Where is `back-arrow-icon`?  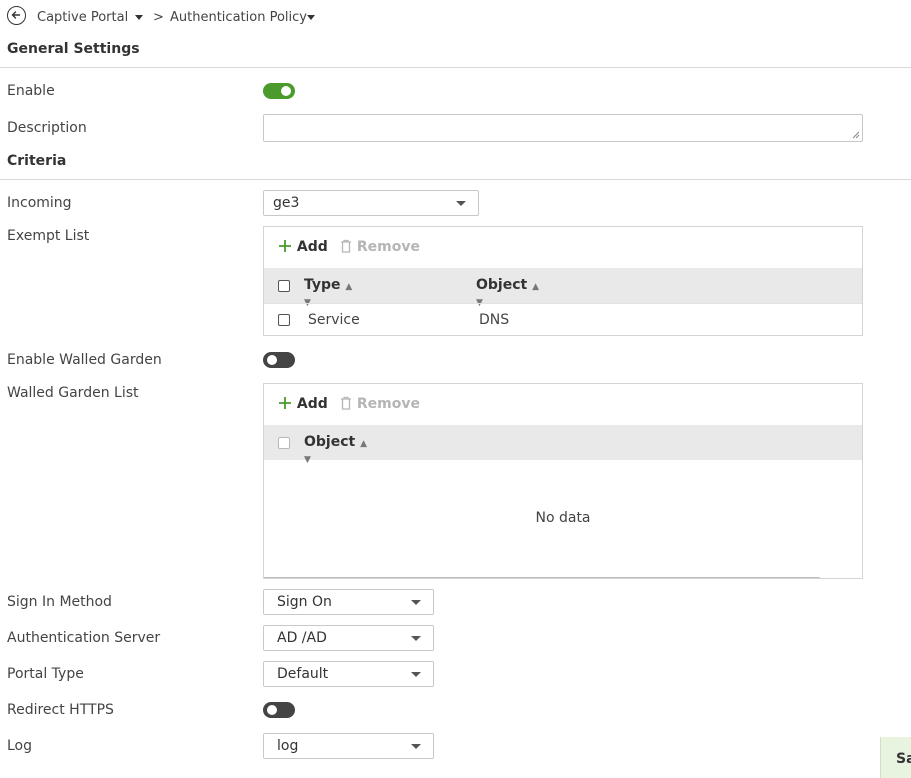 back-arrow-icon is located at coordinates (16, 15).